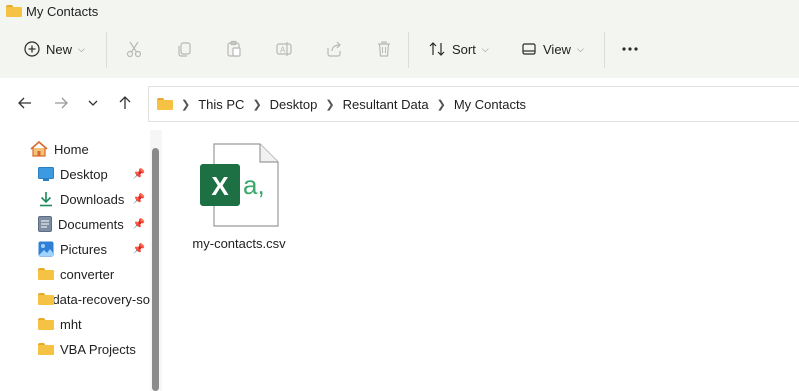 This screenshot has width=799, height=391. I want to click on new-button: New ⌵, so click(54, 49).